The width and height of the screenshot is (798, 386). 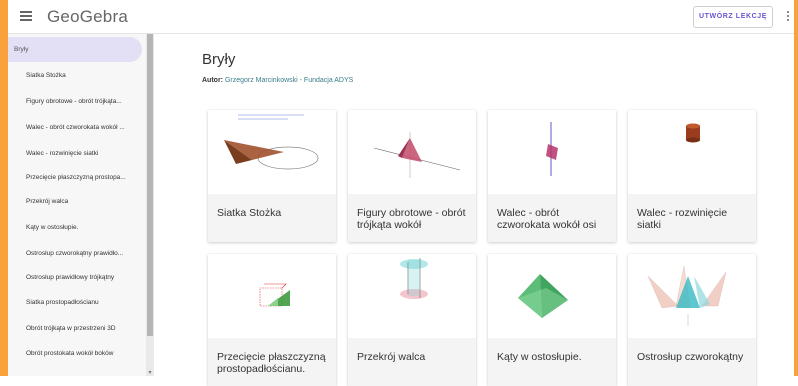 I want to click on frame-strip-left, so click(x=4, y=188).